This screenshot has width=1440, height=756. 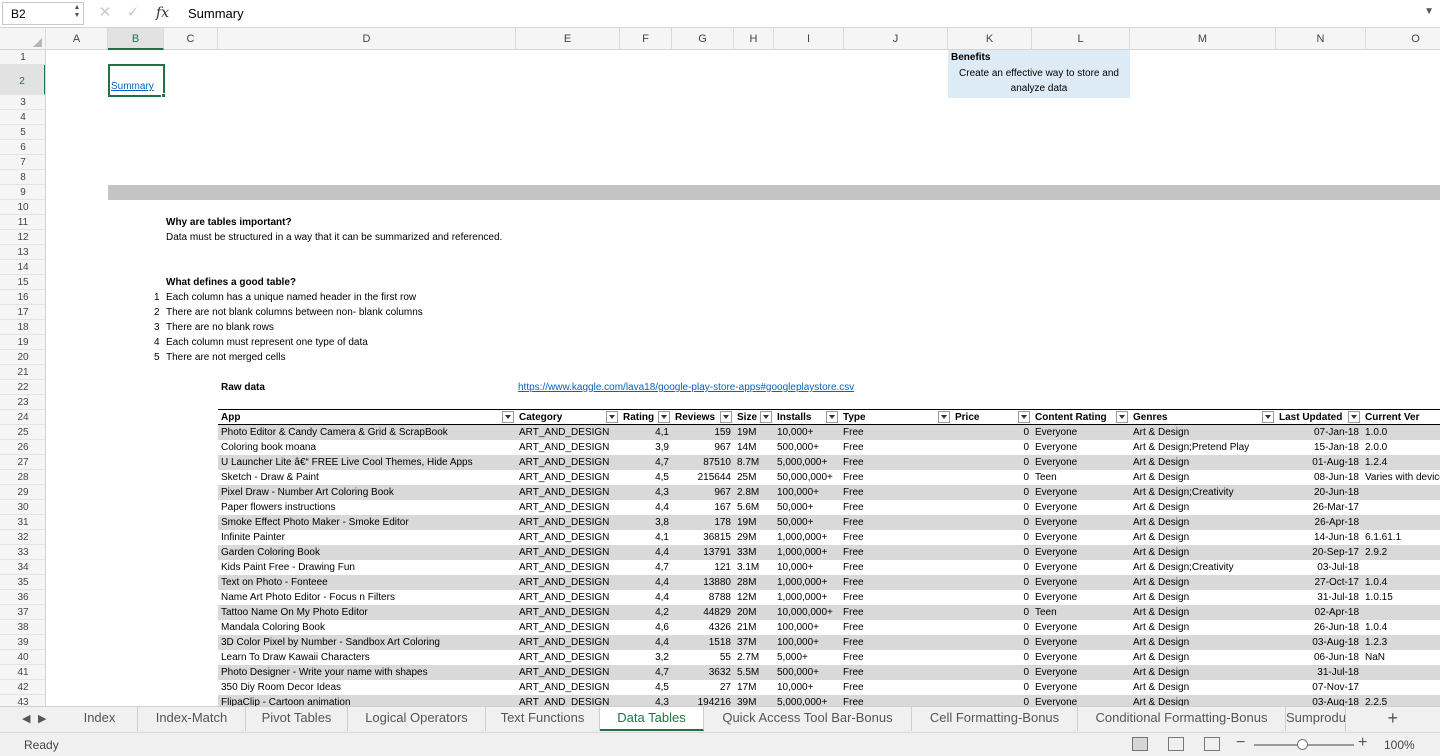 I want to click on table-cell: 2.7M, so click(x=754, y=657).